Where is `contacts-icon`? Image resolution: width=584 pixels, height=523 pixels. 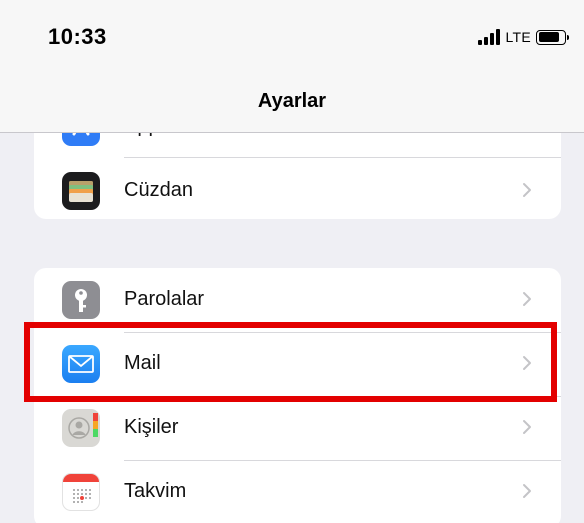 contacts-icon is located at coordinates (81, 428).